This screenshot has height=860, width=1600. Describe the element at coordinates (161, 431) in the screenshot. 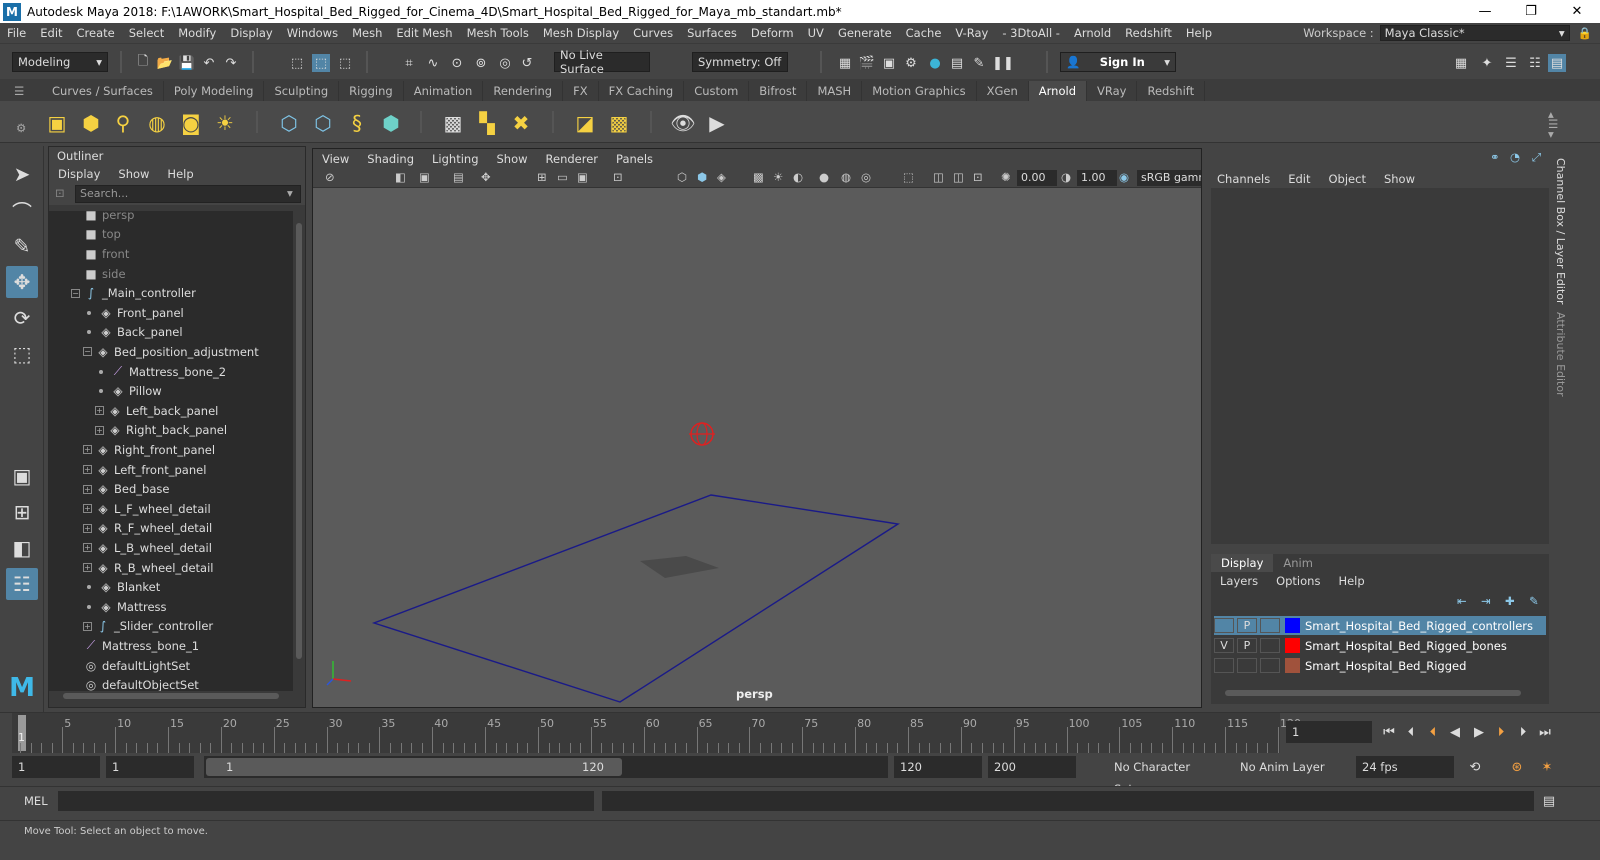

I see `outliner-item: + ◈ Right_back_panel` at that location.